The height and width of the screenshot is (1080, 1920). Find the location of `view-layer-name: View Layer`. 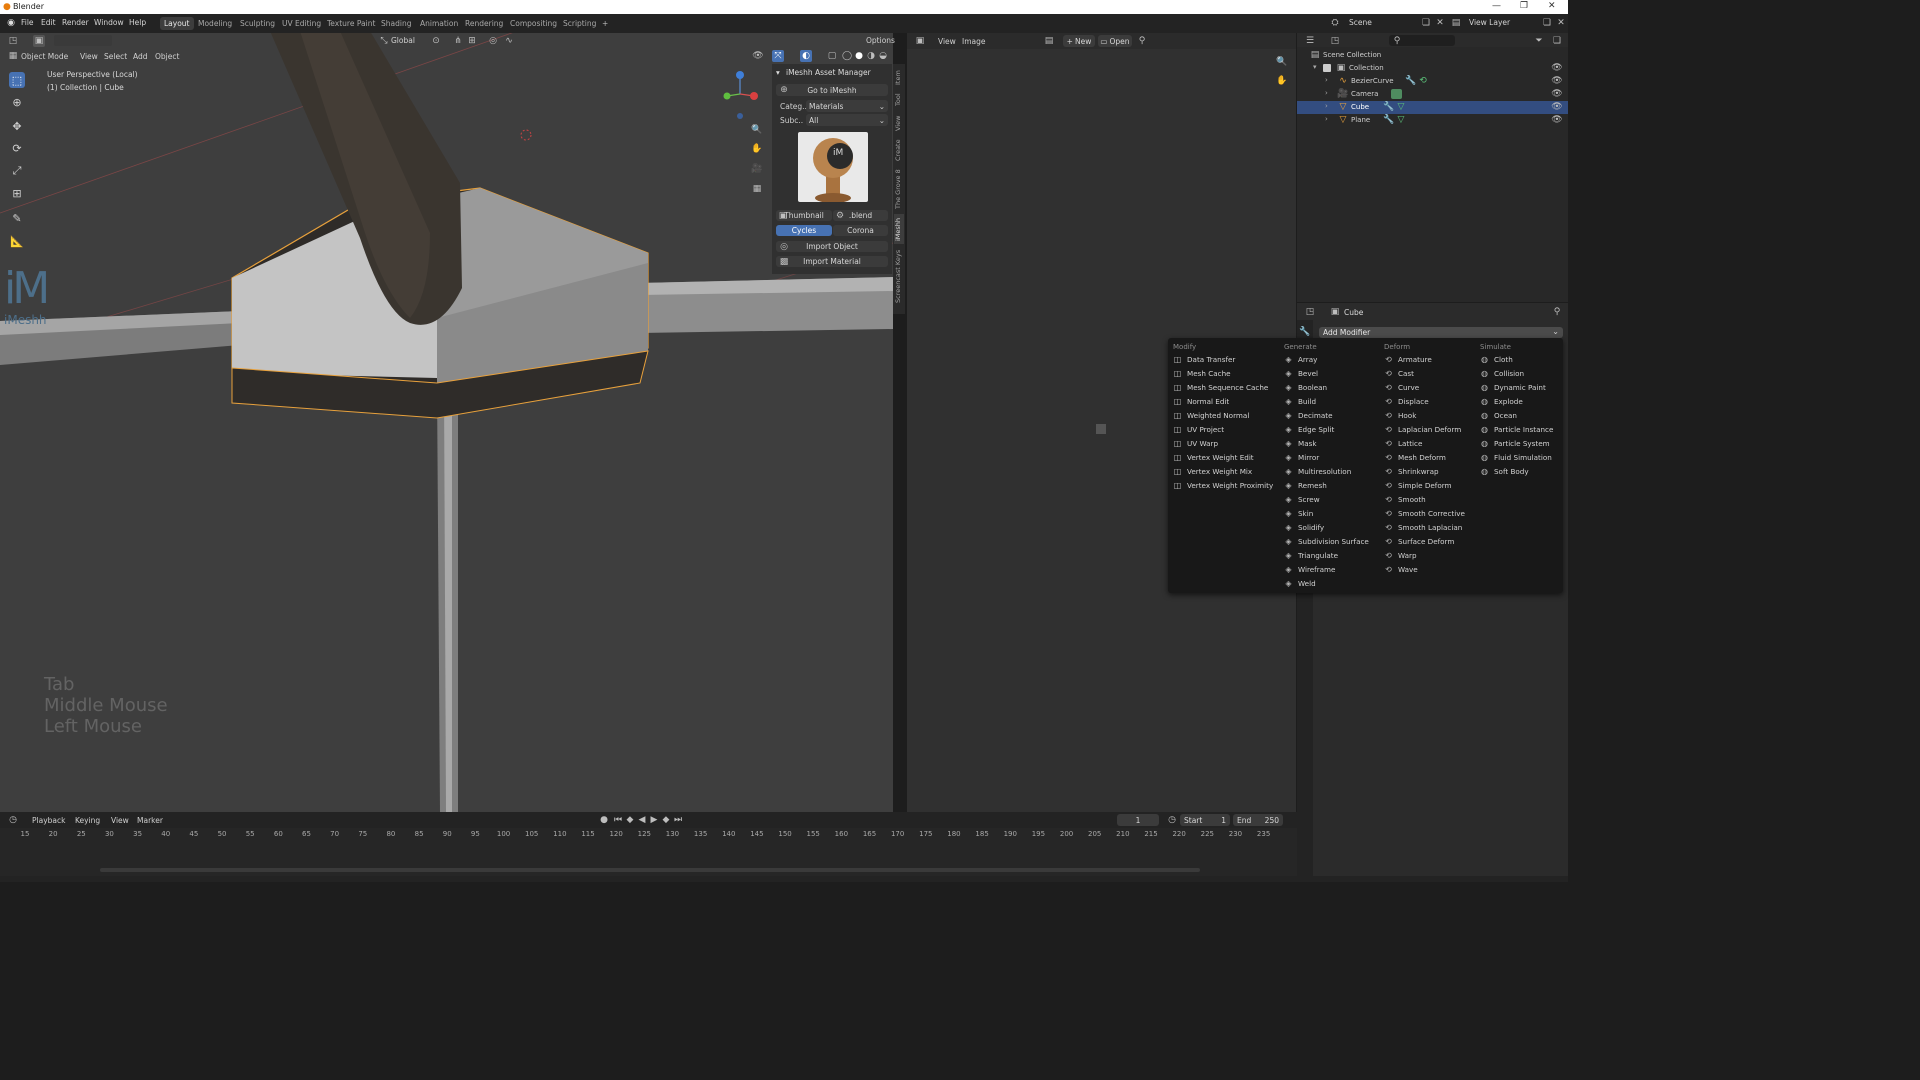

view-layer-name: View Layer is located at coordinates (1489, 22).